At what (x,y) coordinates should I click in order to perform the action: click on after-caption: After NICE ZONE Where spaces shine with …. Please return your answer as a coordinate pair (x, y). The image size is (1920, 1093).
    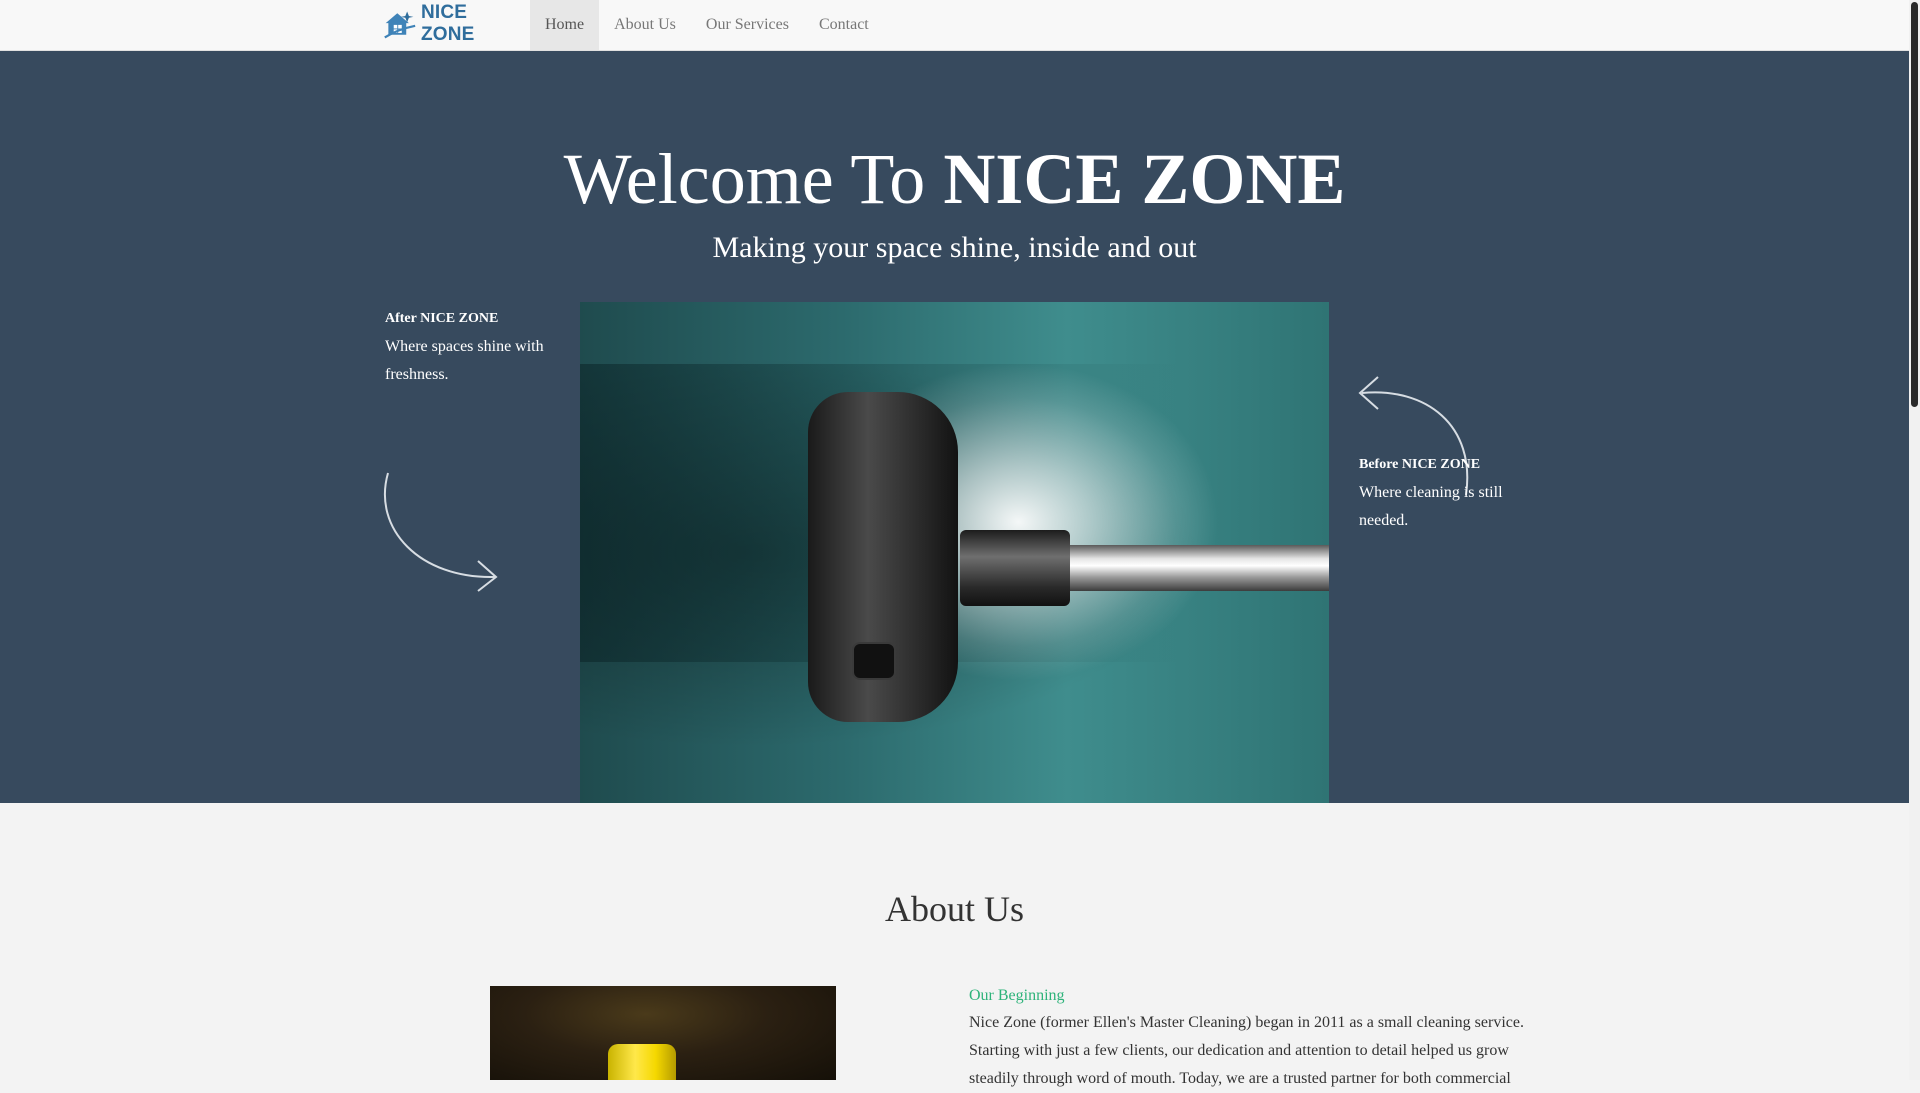
    Looking at the image, I should click on (470, 350).